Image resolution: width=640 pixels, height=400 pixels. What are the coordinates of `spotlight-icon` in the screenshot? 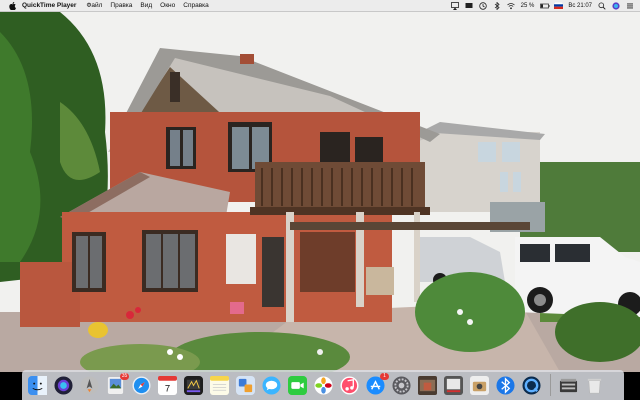 It's located at (602, 5).